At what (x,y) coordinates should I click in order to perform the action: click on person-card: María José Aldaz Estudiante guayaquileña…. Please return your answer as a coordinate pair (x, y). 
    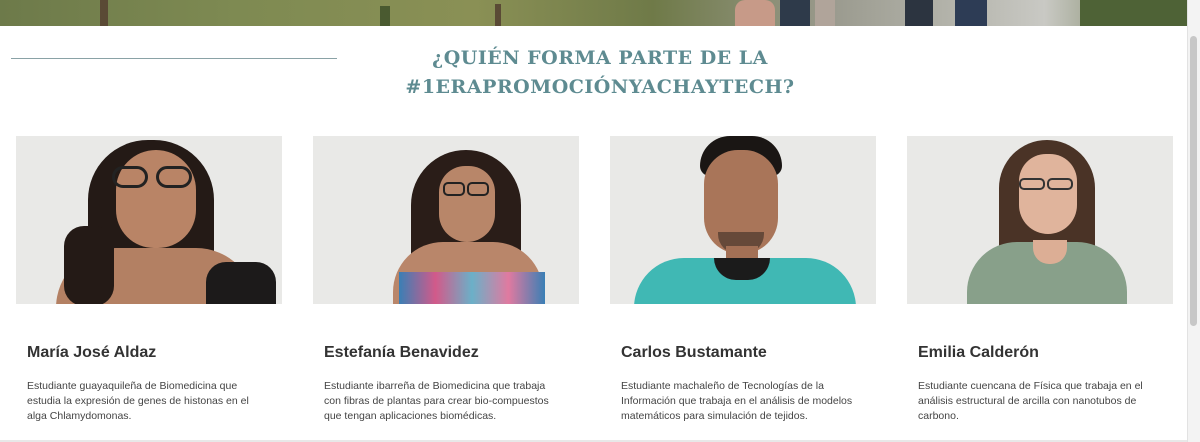
    Looking at the image, I should click on (149, 280).